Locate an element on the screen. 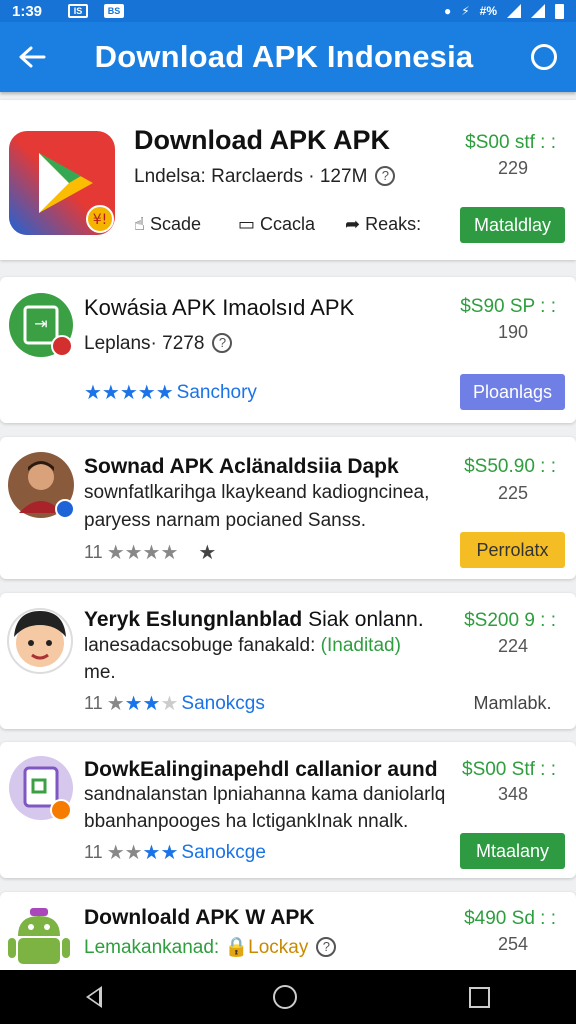  app-subtitle: Lemakankanad: is located at coordinates (152, 947).